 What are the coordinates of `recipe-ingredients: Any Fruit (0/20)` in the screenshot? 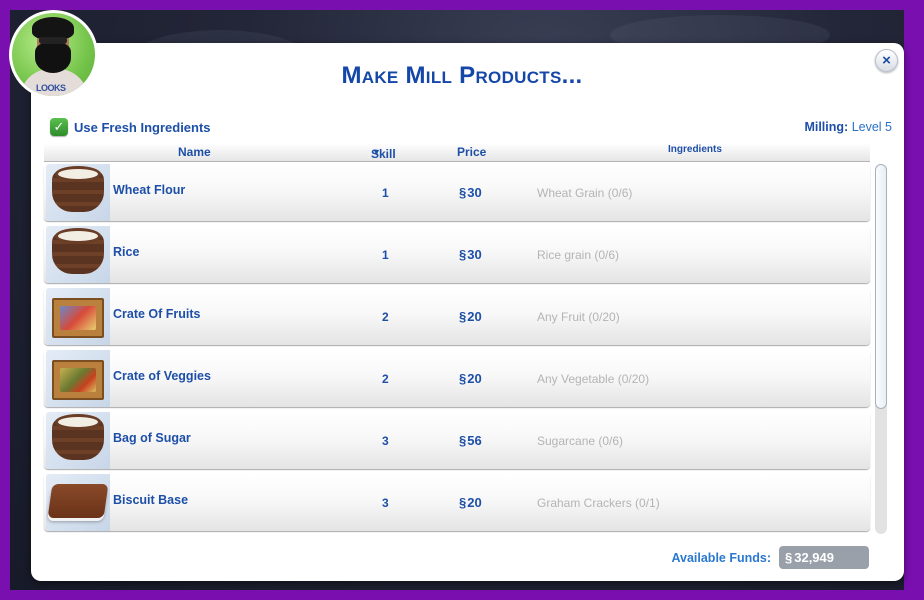 It's located at (578, 316).